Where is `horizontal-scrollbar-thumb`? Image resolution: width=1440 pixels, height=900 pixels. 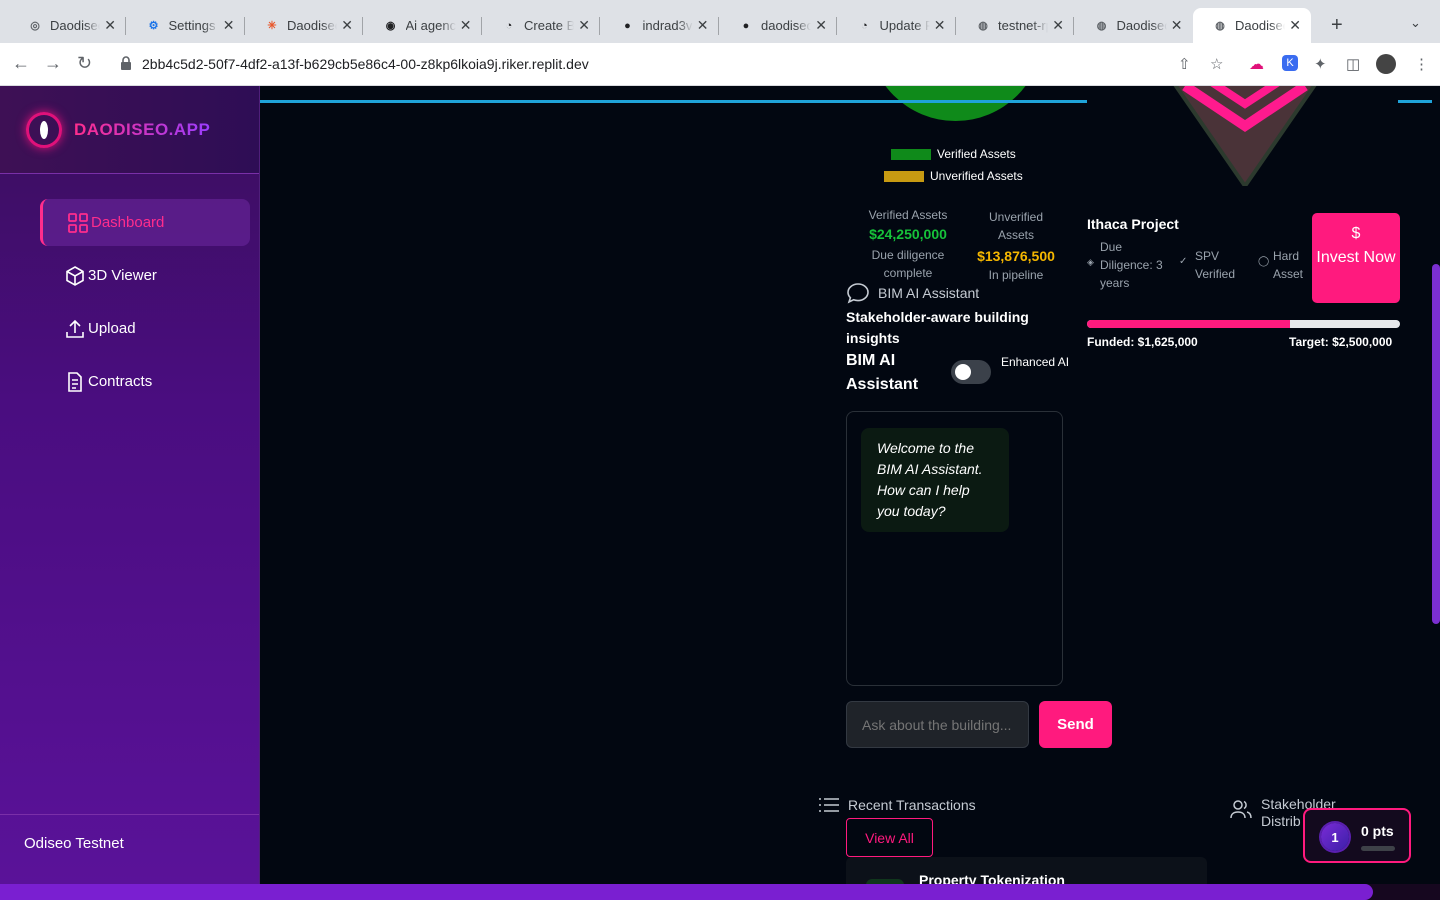
horizontal-scrollbar-thumb is located at coordinates (686, 892).